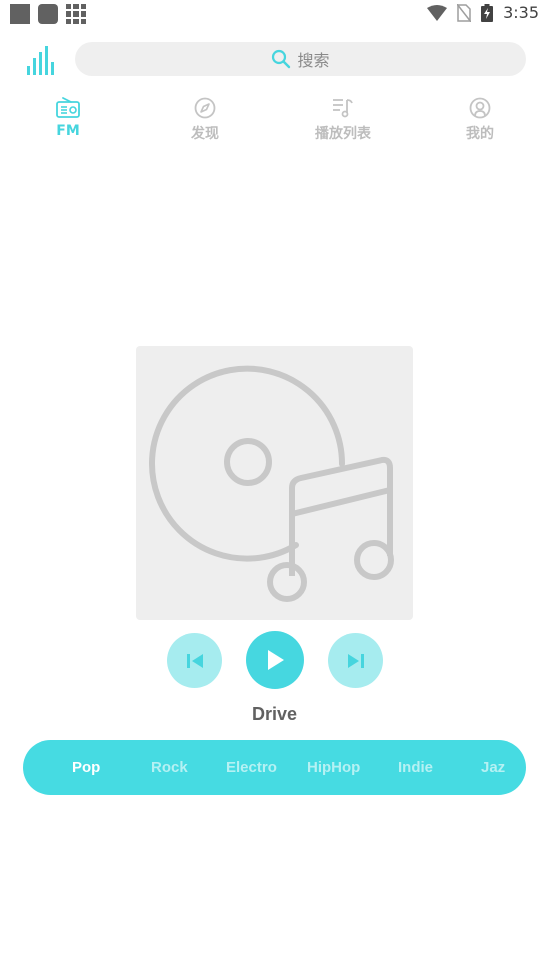  Describe the element at coordinates (169, 767) in the screenshot. I see `genre-rock: Rock` at that location.